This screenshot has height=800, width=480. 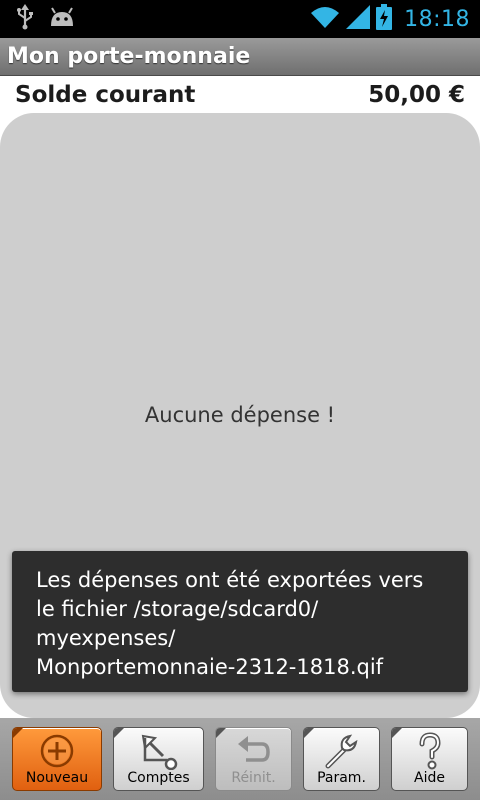 I want to click on help-button: Aide, so click(x=429, y=759).